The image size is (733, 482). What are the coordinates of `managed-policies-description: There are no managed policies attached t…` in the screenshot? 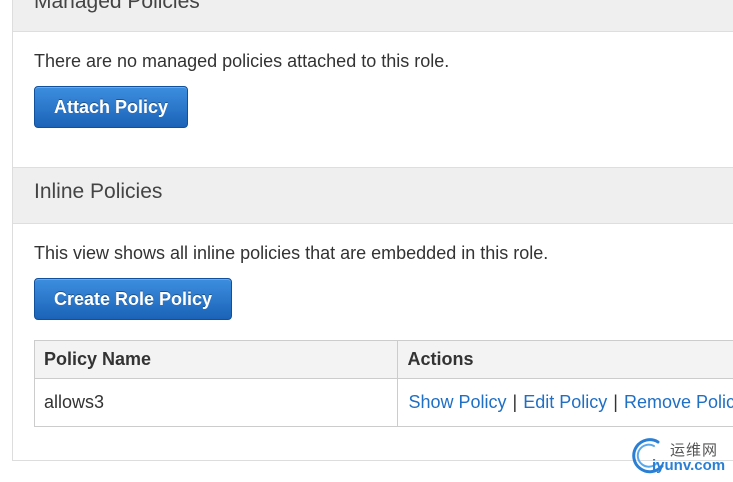 It's located at (242, 61).